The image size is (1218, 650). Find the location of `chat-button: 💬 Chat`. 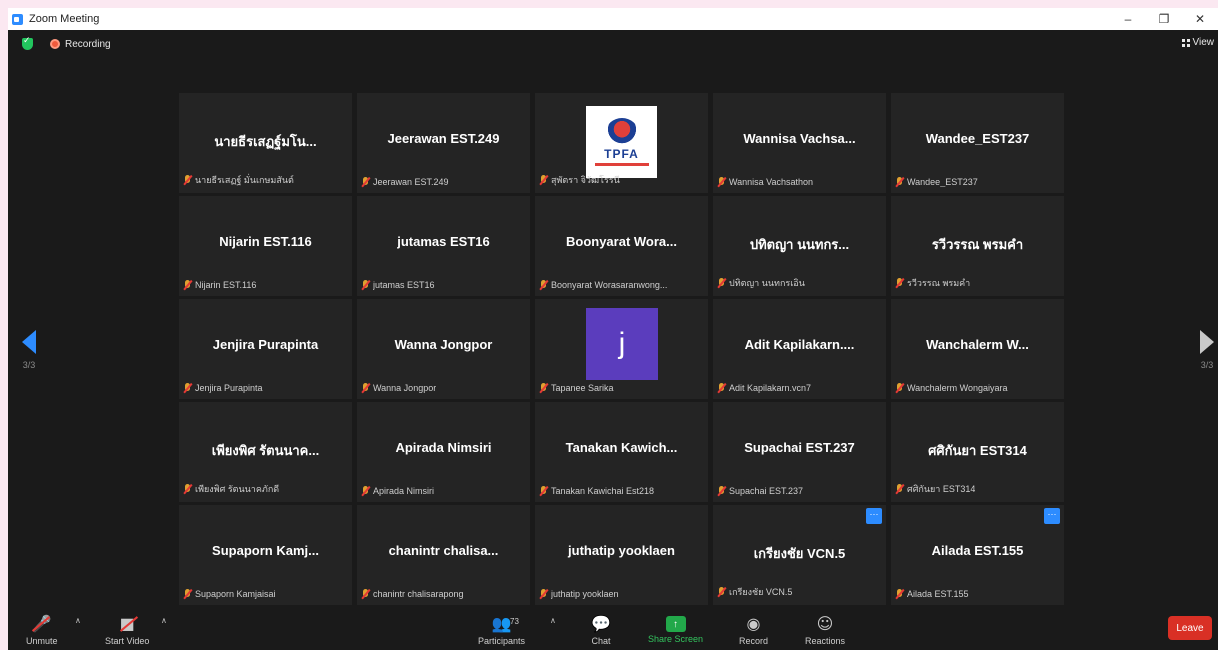

chat-button: 💬 Chat is located at coordinates (601, 630).